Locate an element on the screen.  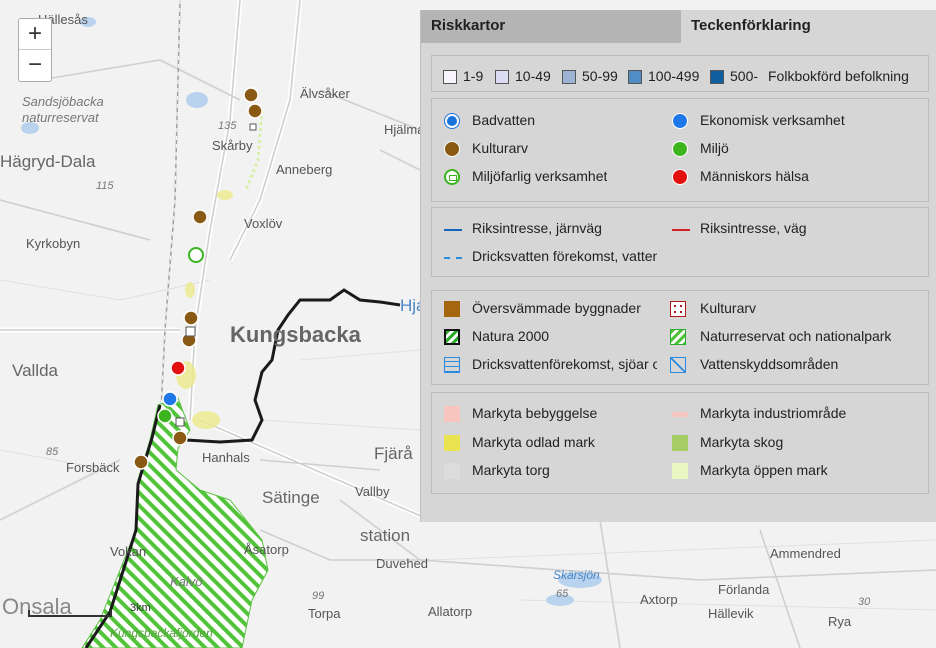
place-label-naturreservat: naturreservat is located at coordinates (60, 117).